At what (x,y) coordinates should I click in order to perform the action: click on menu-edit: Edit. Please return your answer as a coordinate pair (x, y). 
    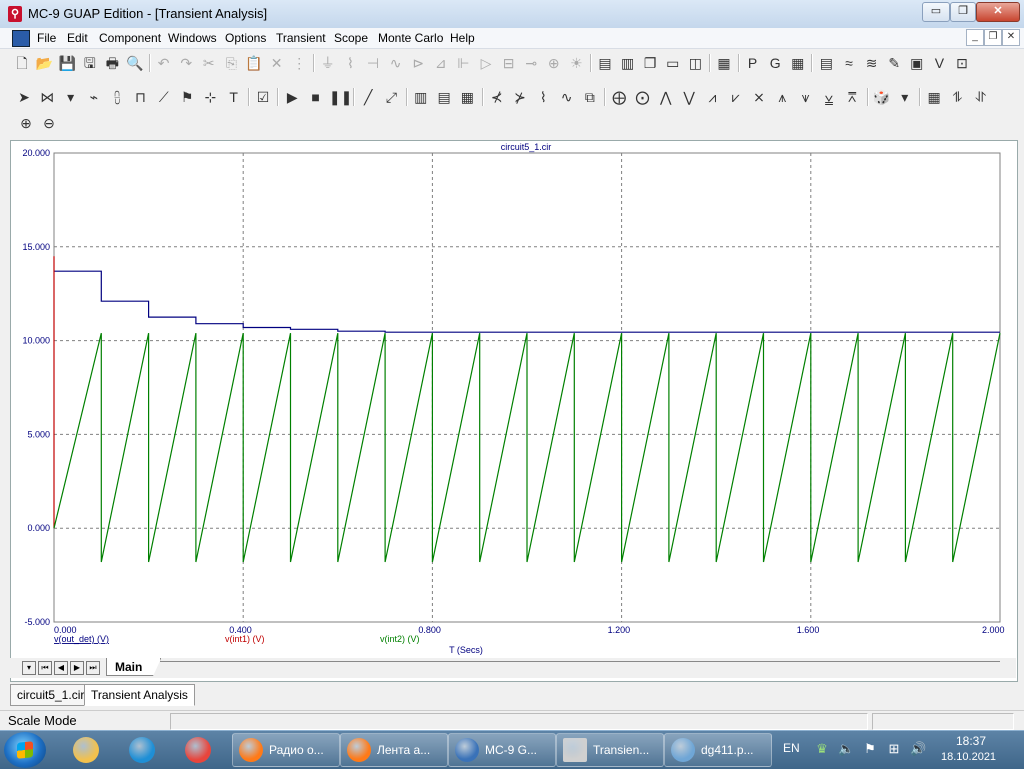
    Looking at the image, I should click on (77, 38).